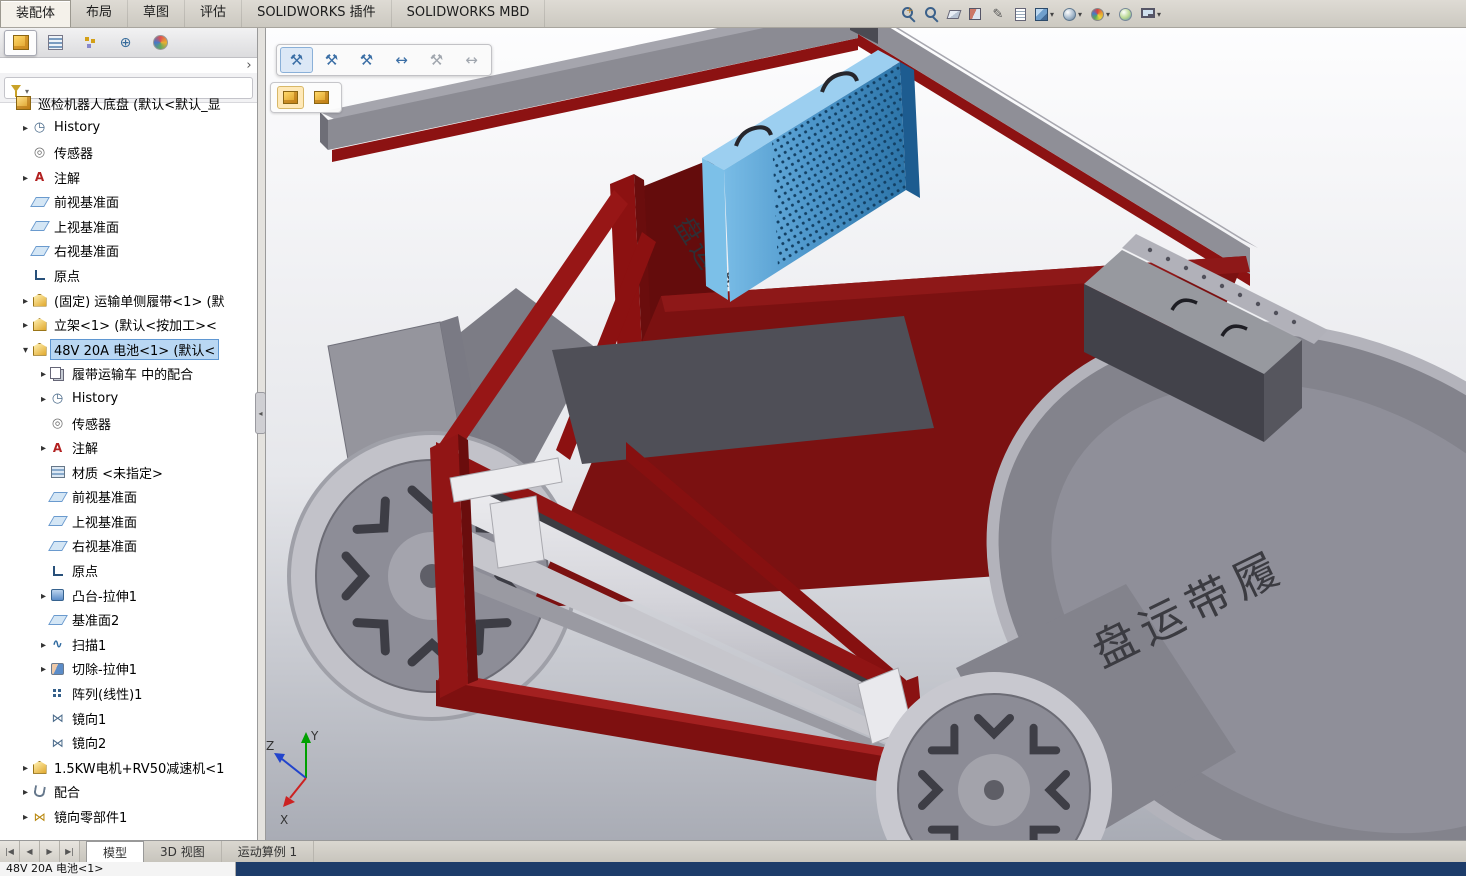  Describe the element at coordinates (115, 851) in the screenshot. I see `document-tab: 模型` at that location.